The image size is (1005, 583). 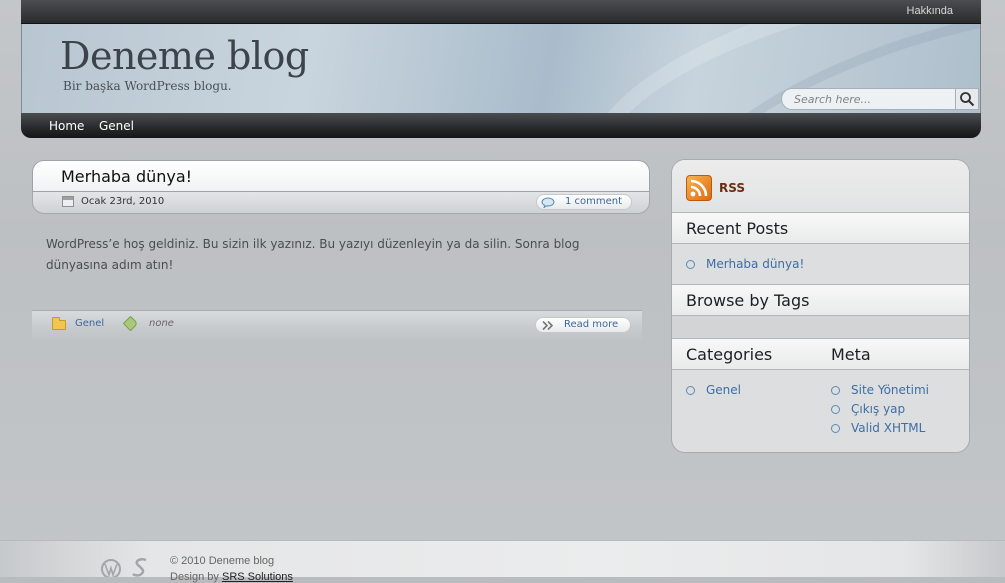 I want to click on comment-icon, so click(x=548, y=202).